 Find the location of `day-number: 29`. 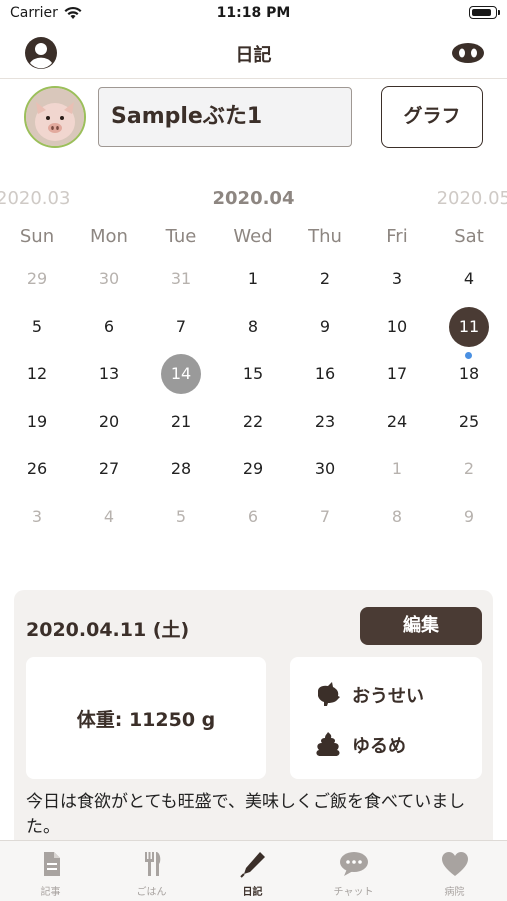

day-number: 29 is located at coordinates (37, 278).